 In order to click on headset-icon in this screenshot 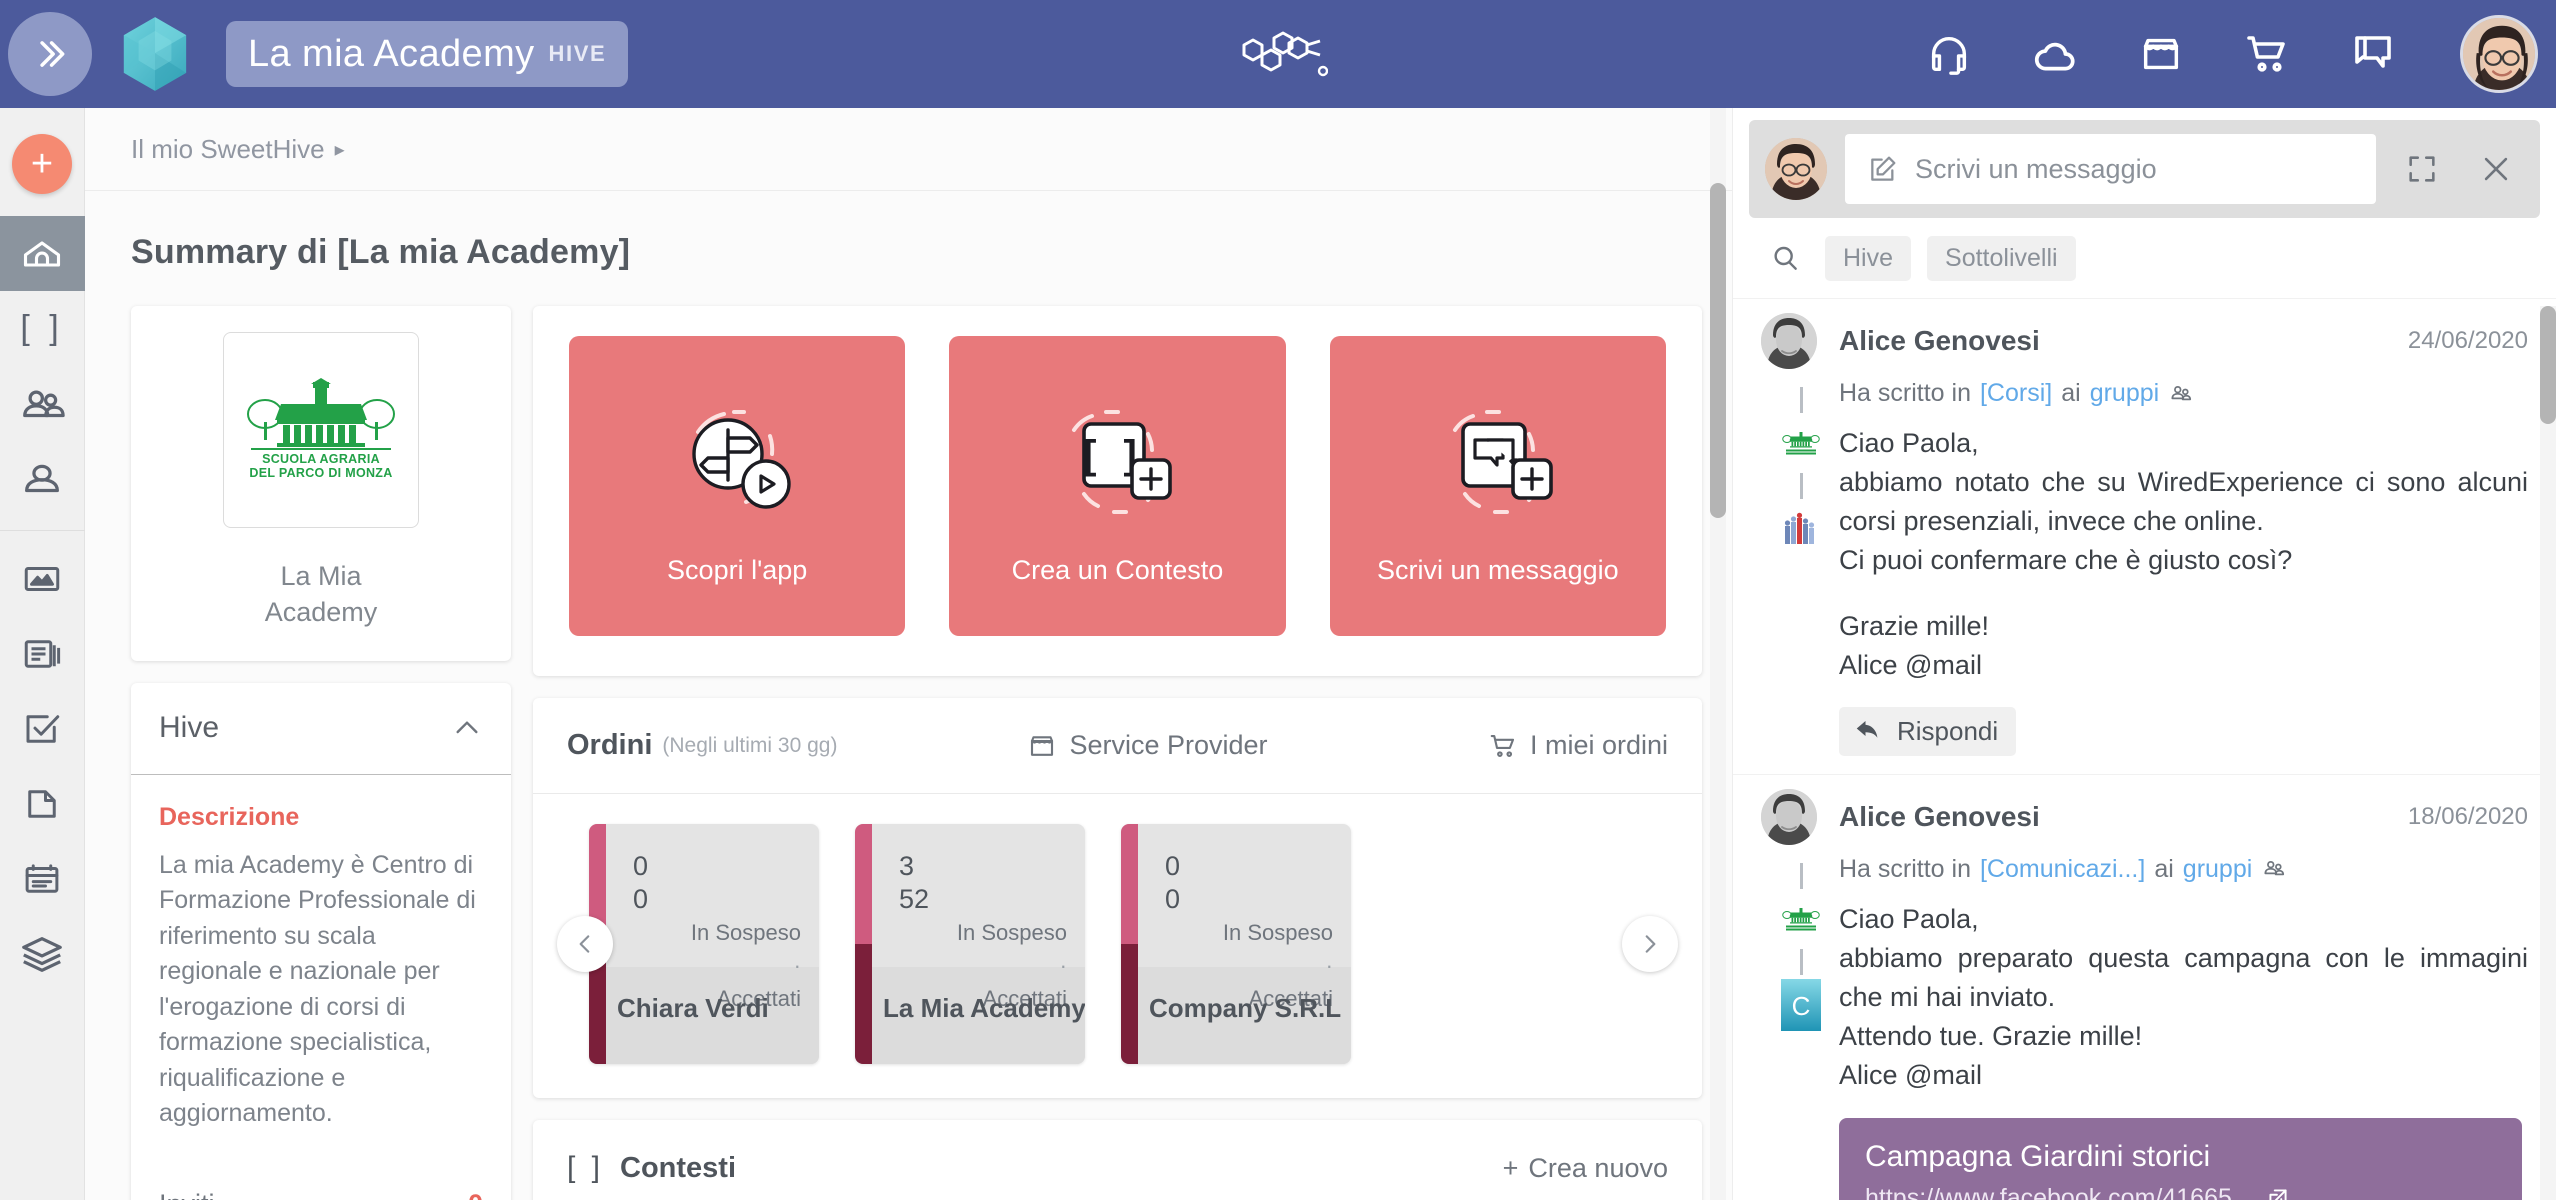, I will do `click(1949, 54)`.